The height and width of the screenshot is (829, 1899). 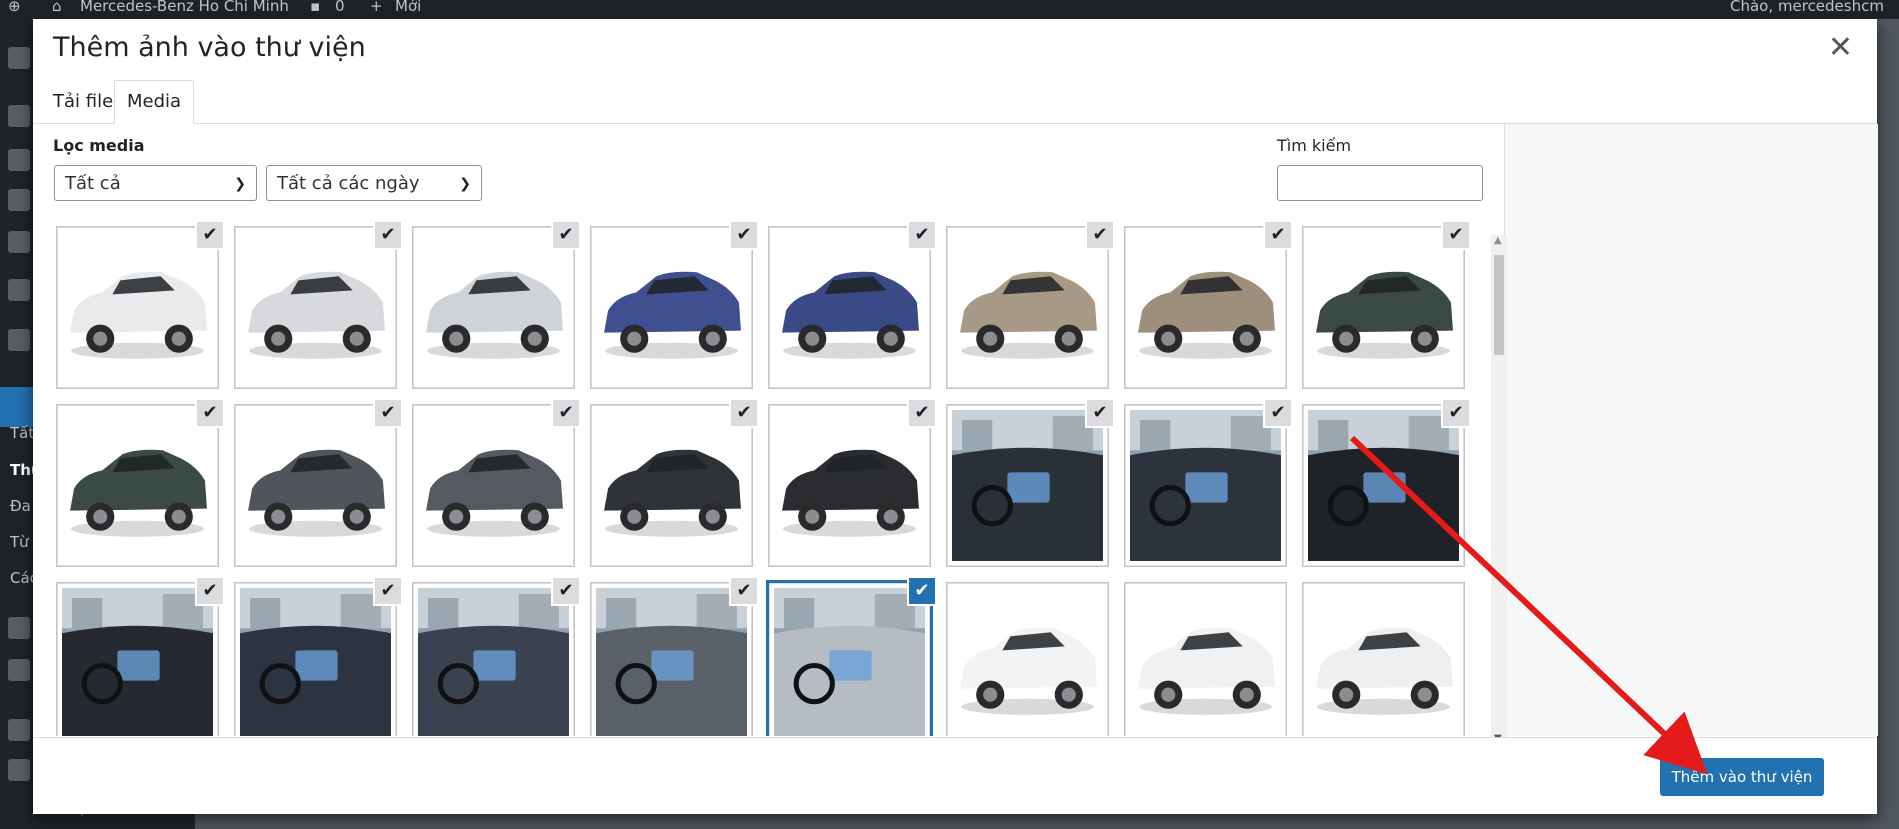 I want to click on woocommerce-icon, so click(x=19, y=340).